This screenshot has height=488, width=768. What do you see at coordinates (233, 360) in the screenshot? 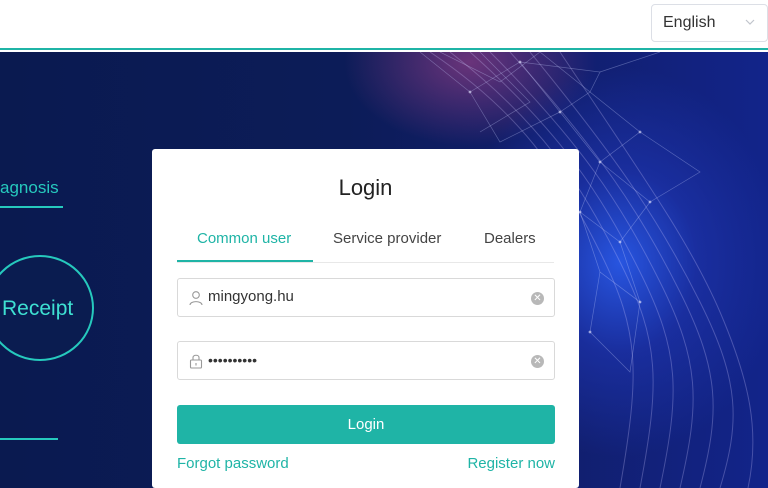
I see `password-value: ••••••••••` at bounding box center [233, 360].